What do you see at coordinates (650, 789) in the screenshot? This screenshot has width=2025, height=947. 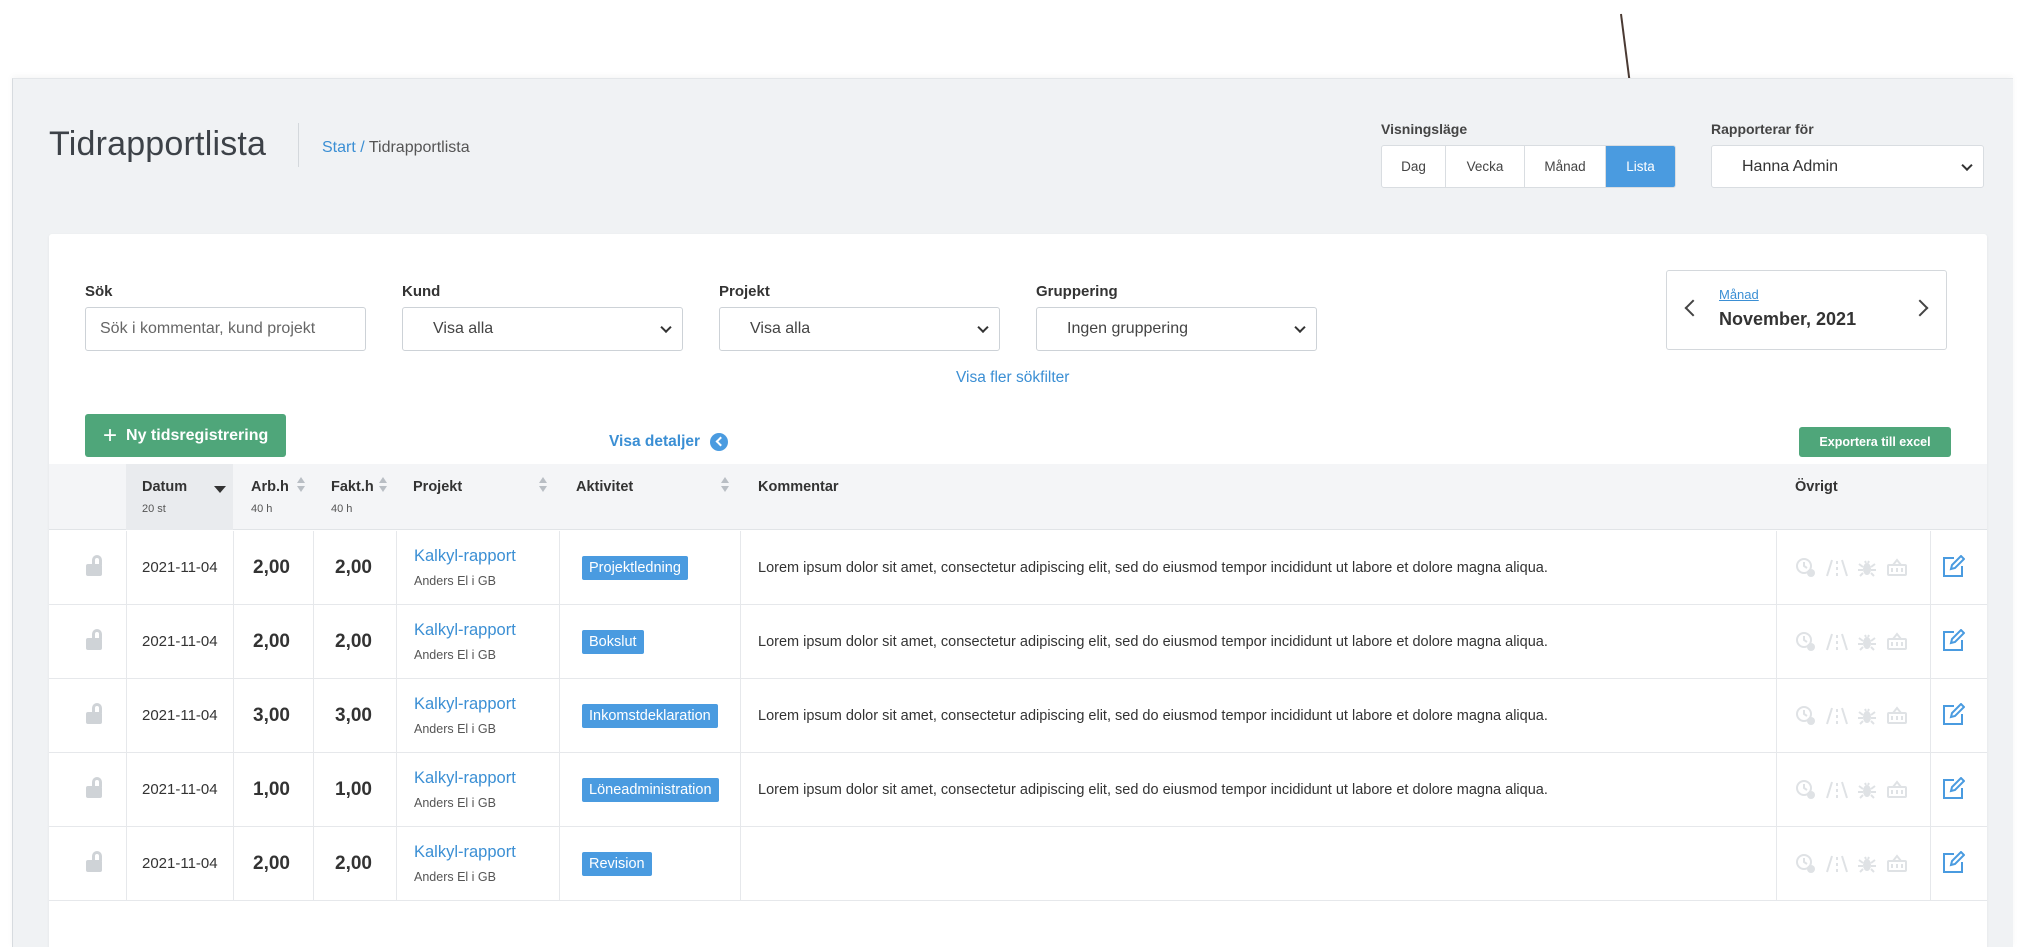 I see `row-activity-badge: Löneadministration` at bounding box center [650, 789].